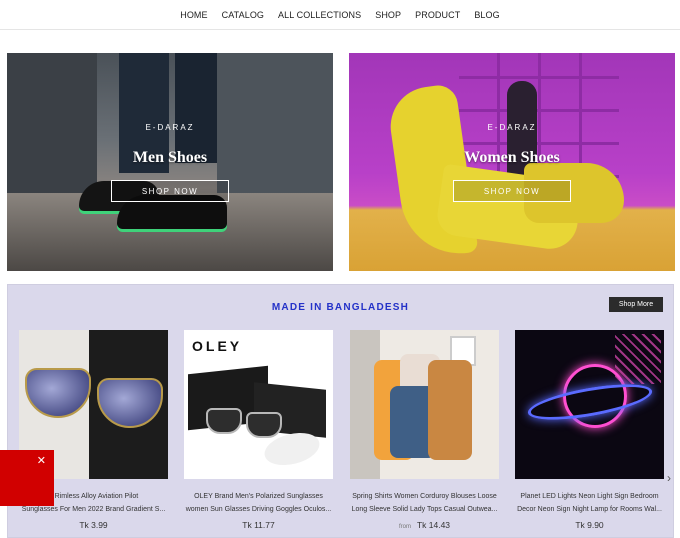 Image resolution: width=680 pixels, height=538 pixels. What do you see at coordinates (437, 15) in the screenshot?
I see `nav-product: PRODUCT` at bounding box center [437, 15].